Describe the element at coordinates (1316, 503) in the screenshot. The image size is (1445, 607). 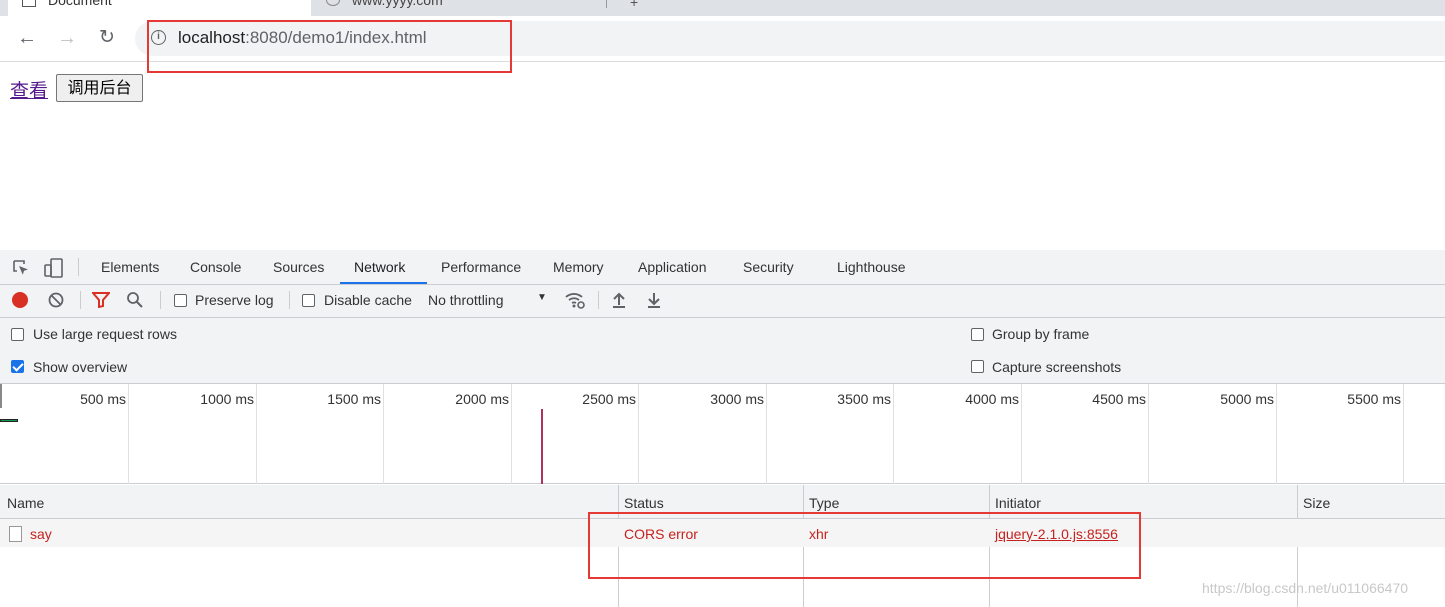
I see `column-header-size: Size` at that location.